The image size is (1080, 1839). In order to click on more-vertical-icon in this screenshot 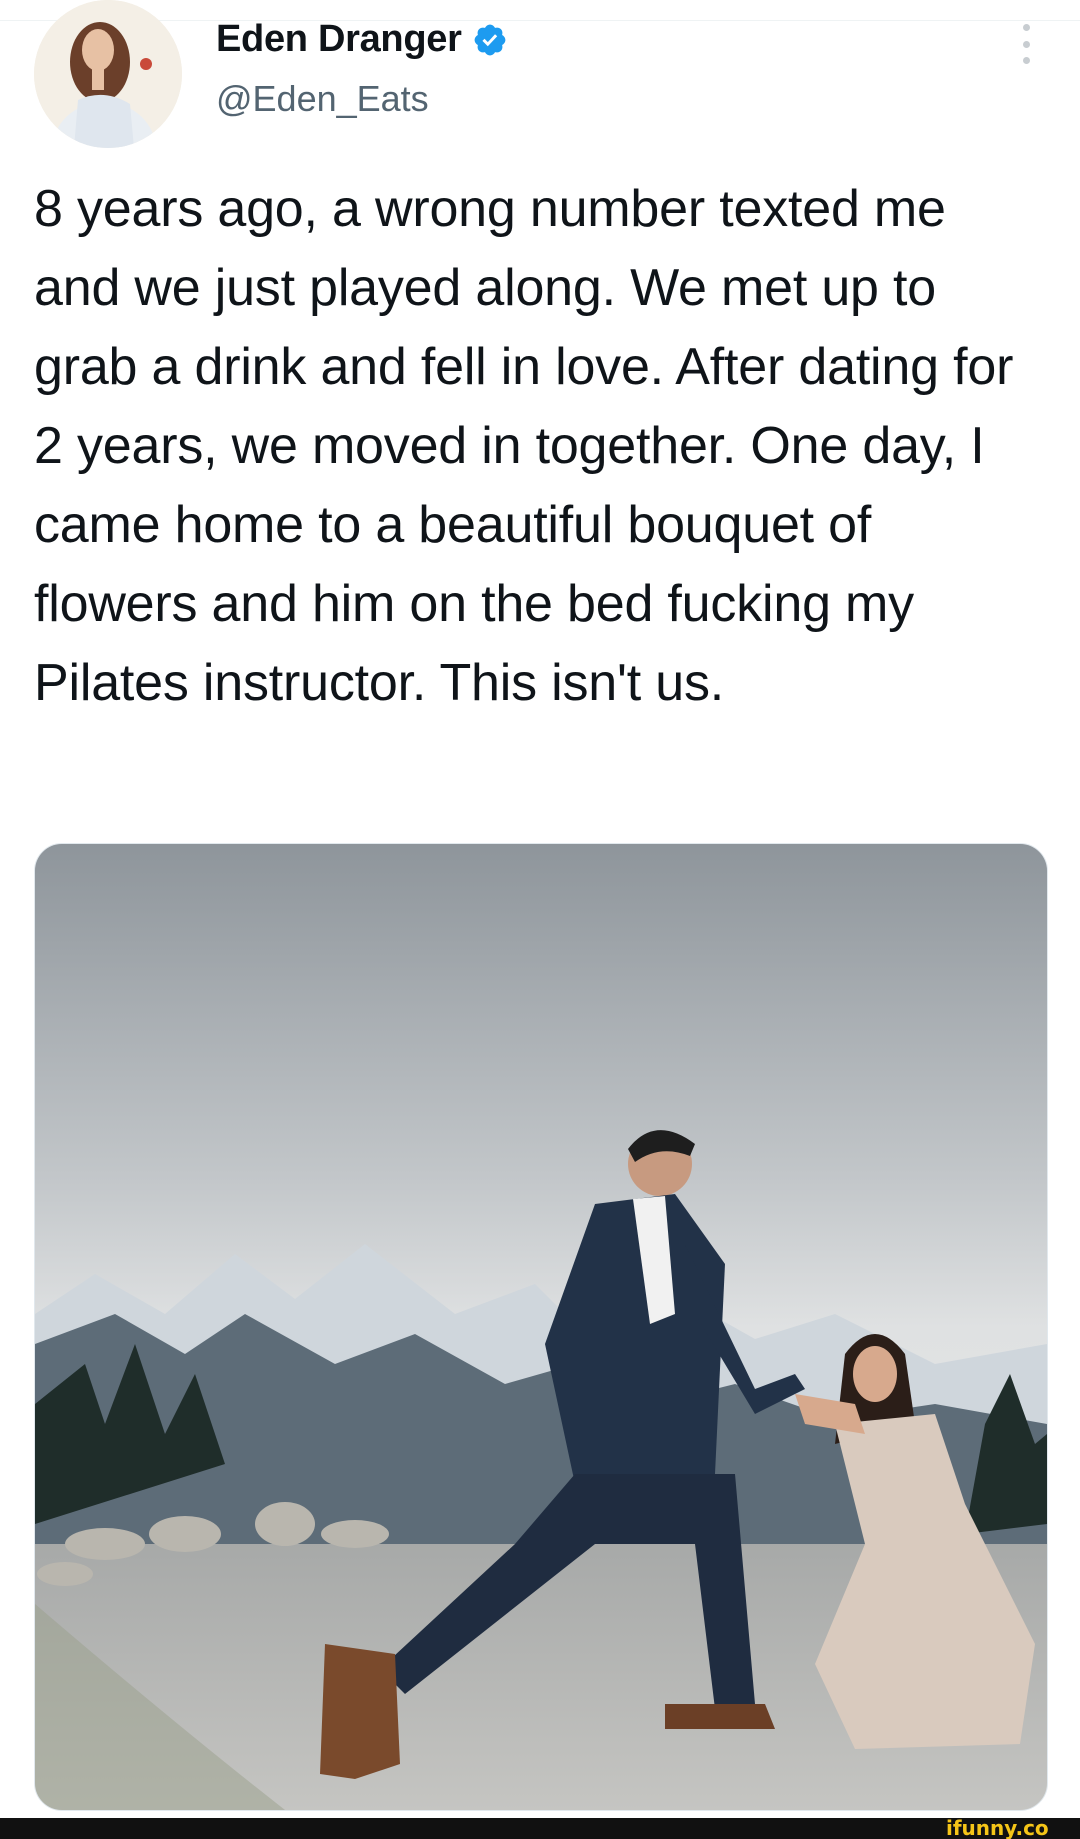, I will do `click(1026, 44)`.